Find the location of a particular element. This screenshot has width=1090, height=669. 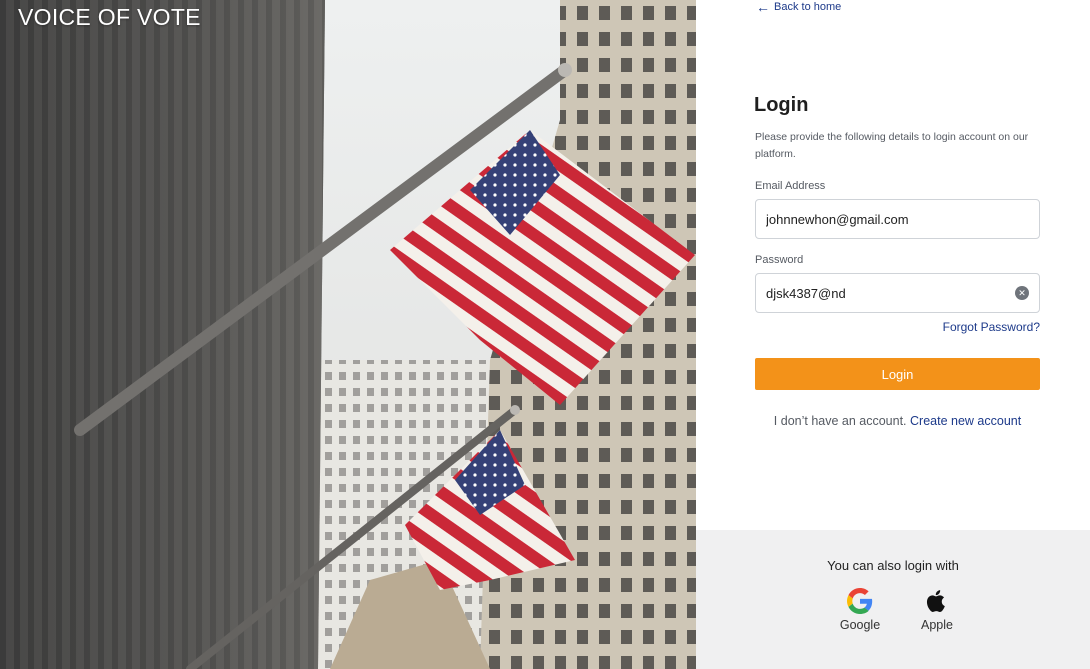

forgot-password-link: Forgot Password? is located at coordinates (991, 327).